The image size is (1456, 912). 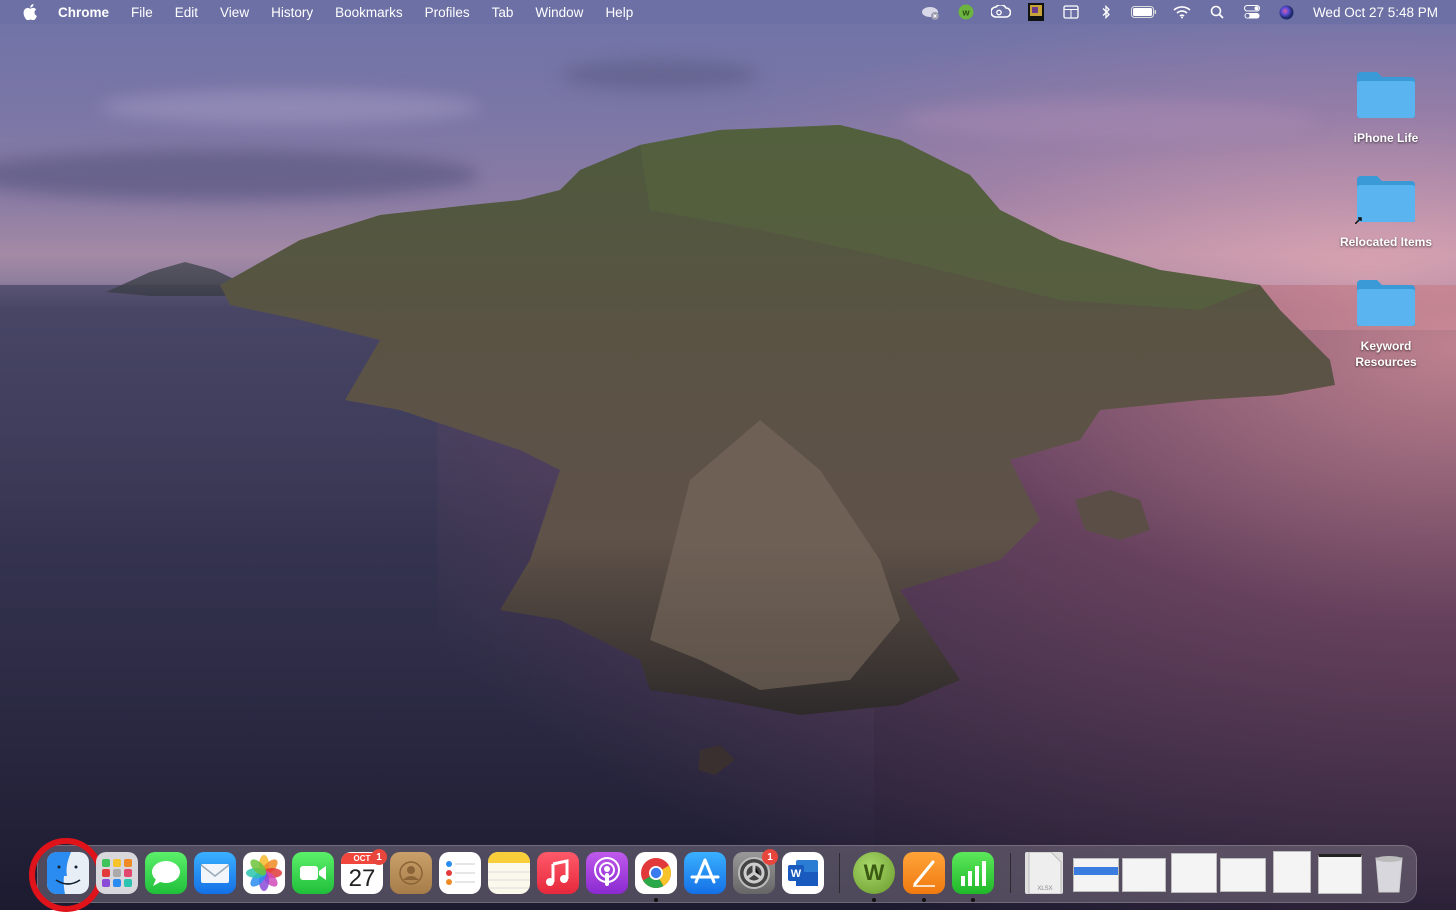 I want to click on dock-webroot: W, so click(x=874, y=873).